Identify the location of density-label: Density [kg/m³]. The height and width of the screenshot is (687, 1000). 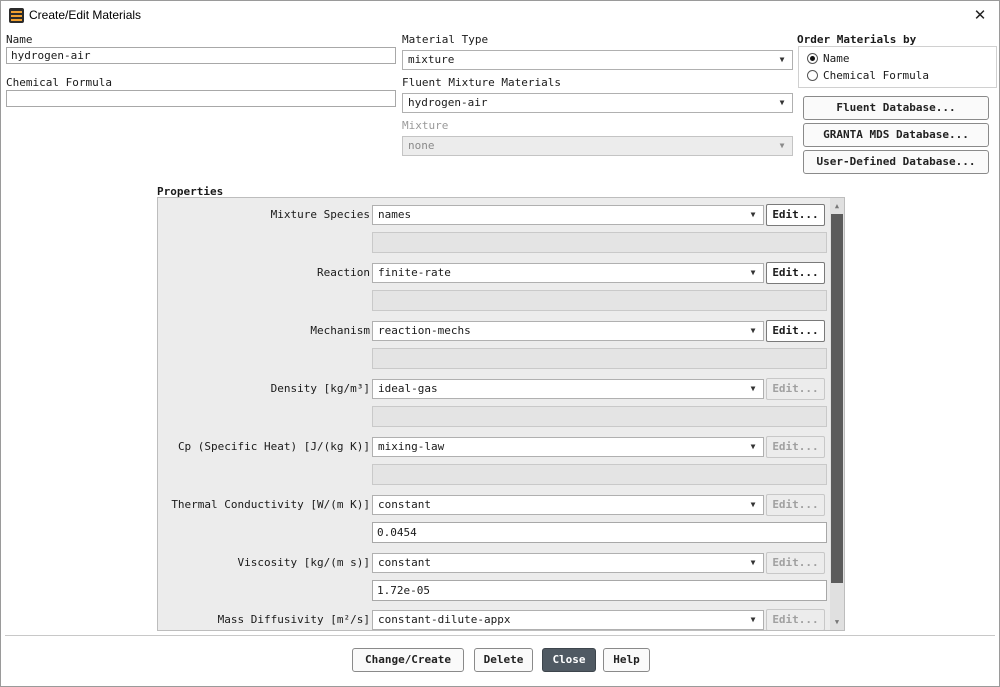
(320, 388).